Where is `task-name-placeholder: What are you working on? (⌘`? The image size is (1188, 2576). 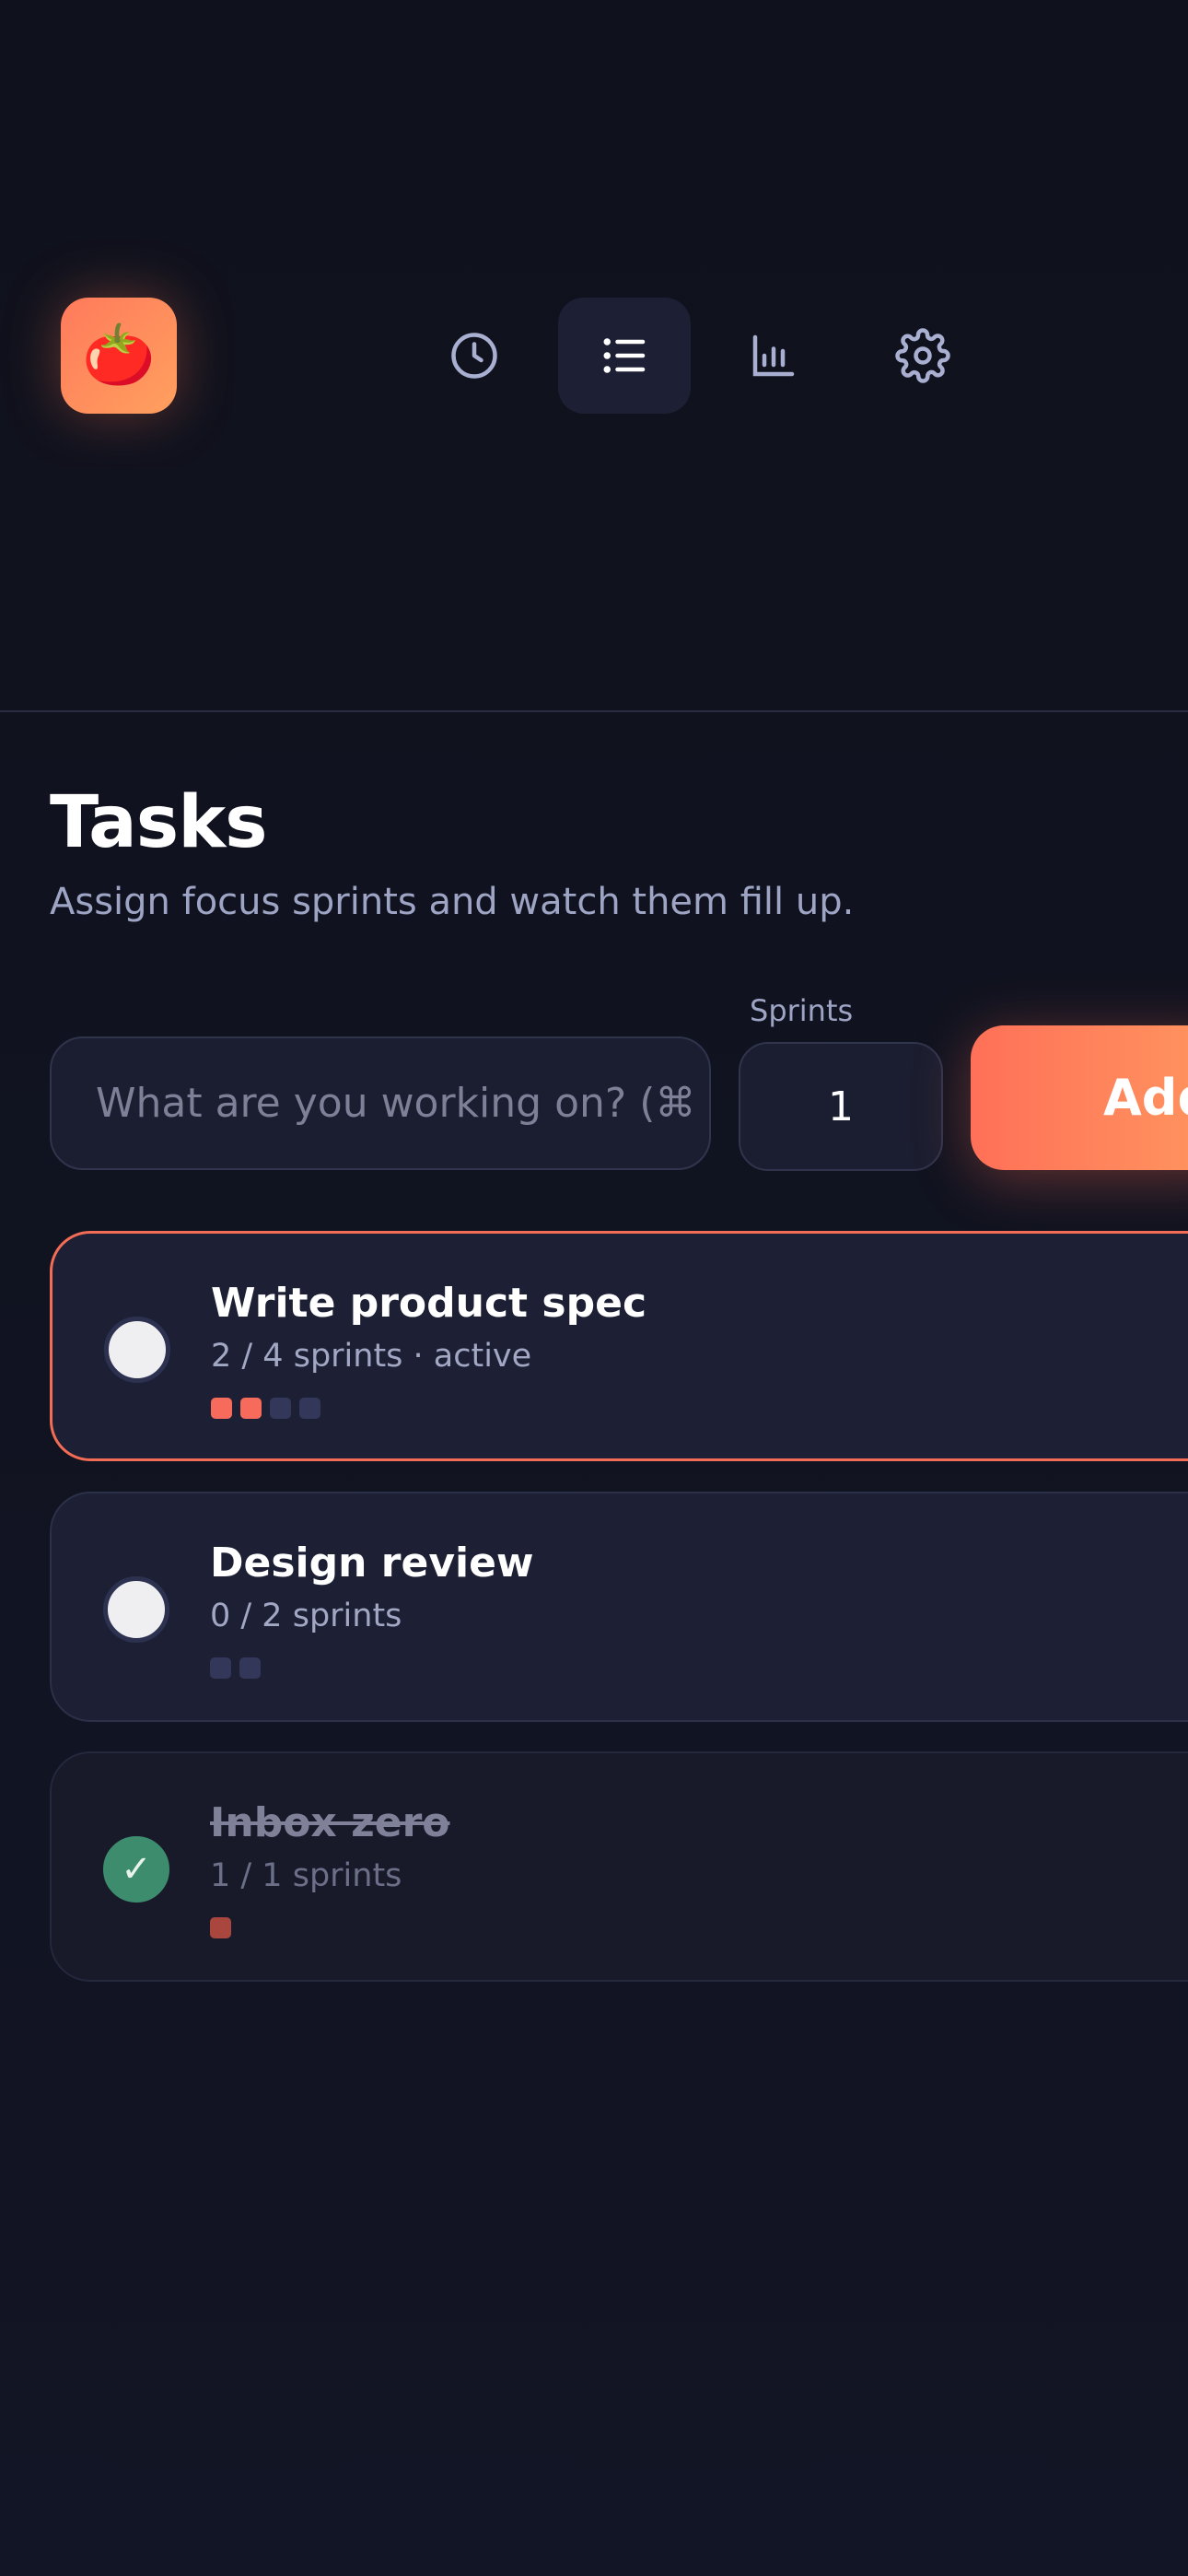
task-name-placeholder: What are you working on? (⌘ is located at coordinates (396, 1103).